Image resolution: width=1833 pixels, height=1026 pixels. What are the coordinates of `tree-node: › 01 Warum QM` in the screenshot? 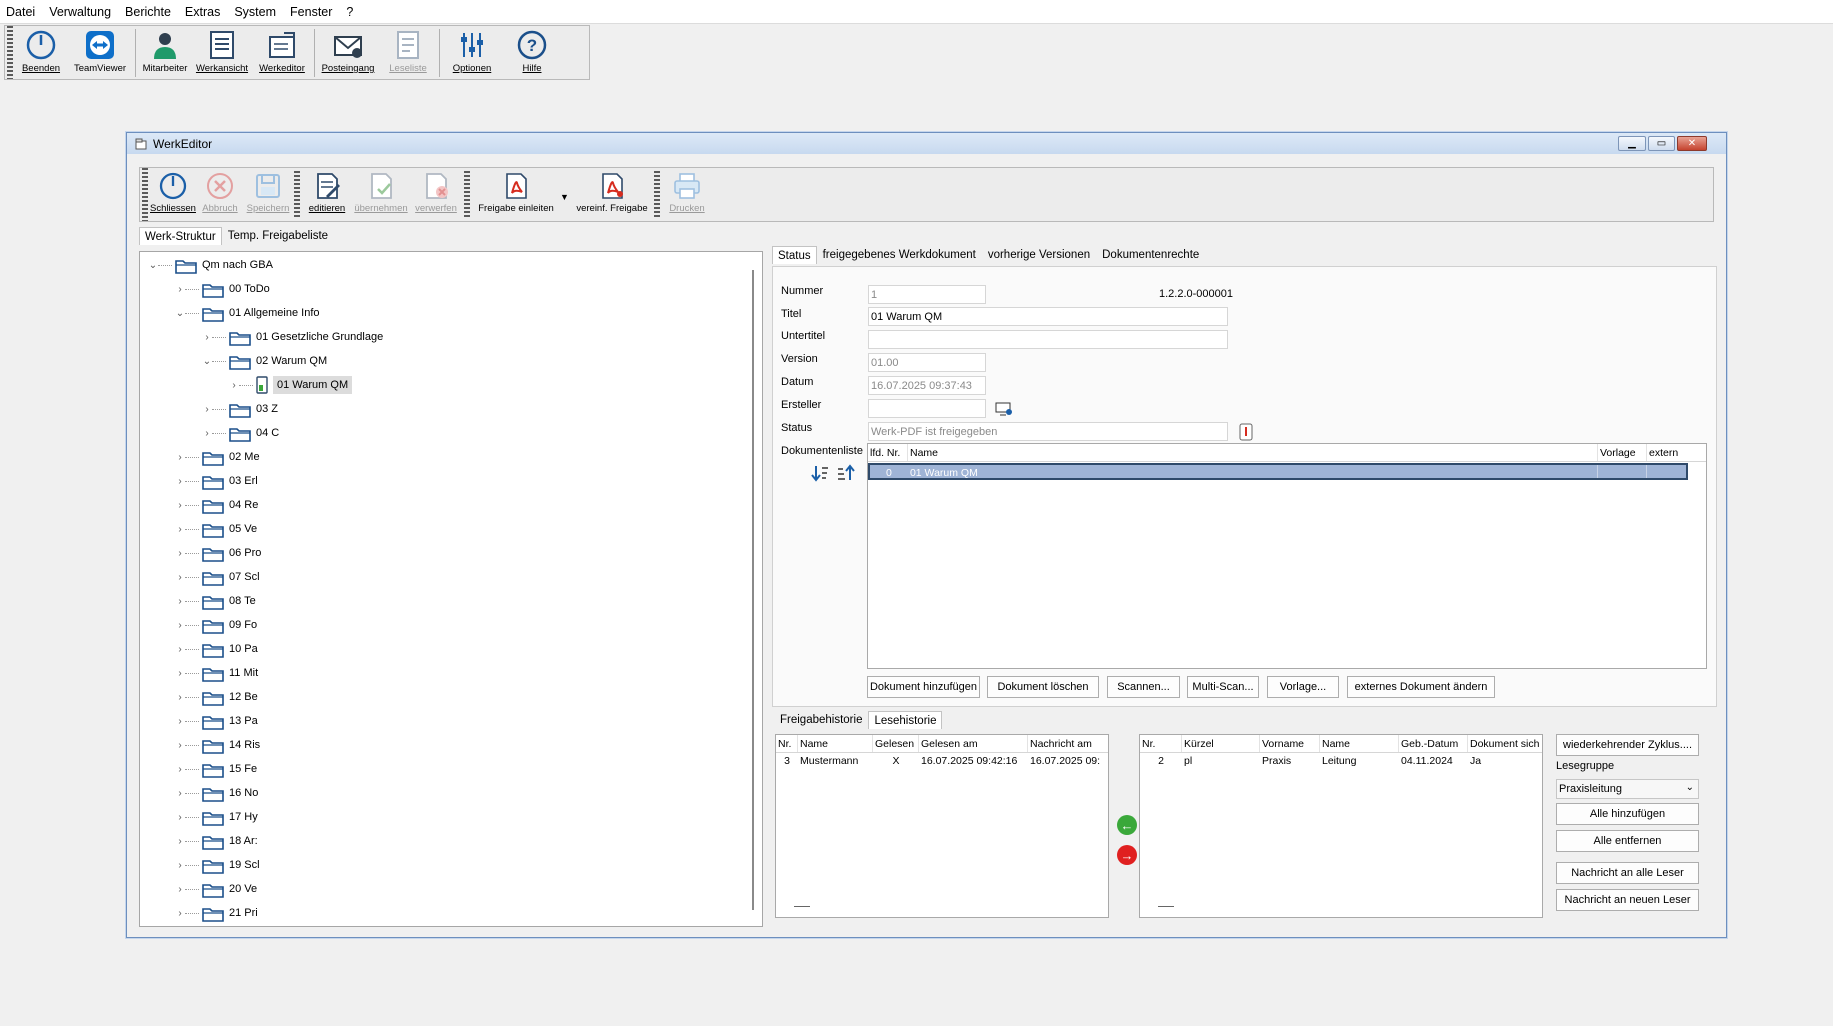 It's located at (291, 385).